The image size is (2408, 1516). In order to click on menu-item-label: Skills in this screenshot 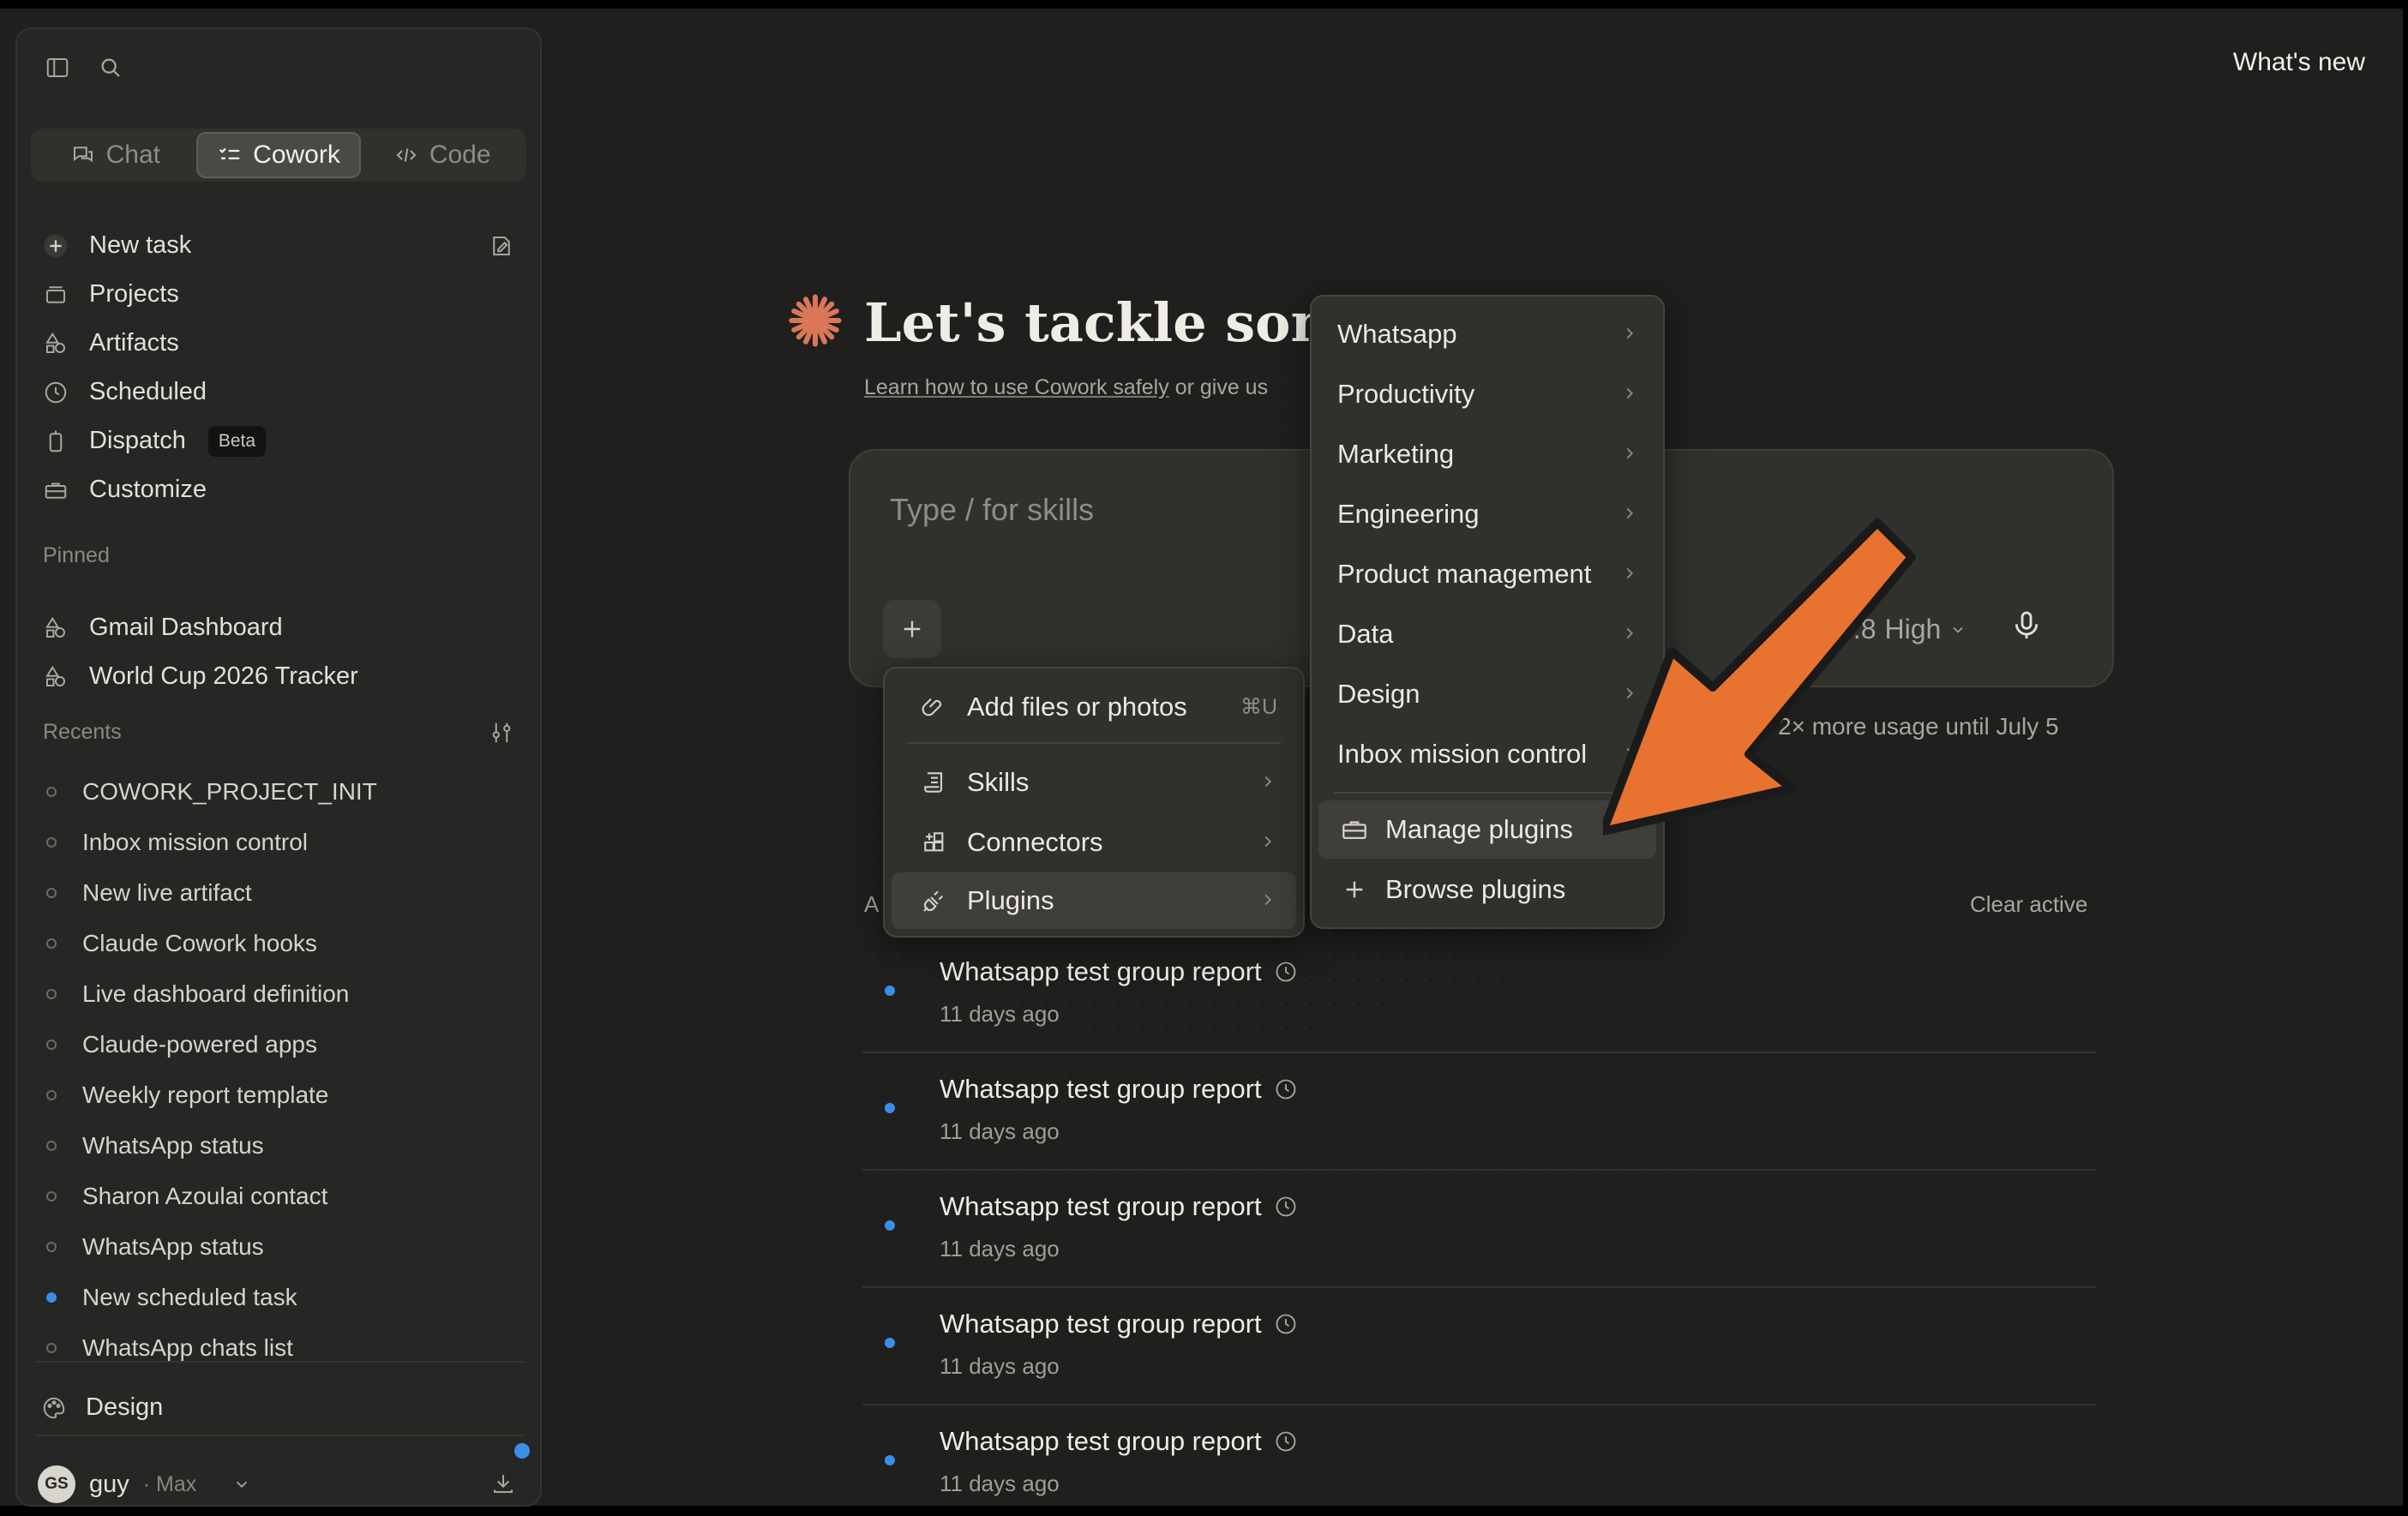, I will do `click(999, 782)`.